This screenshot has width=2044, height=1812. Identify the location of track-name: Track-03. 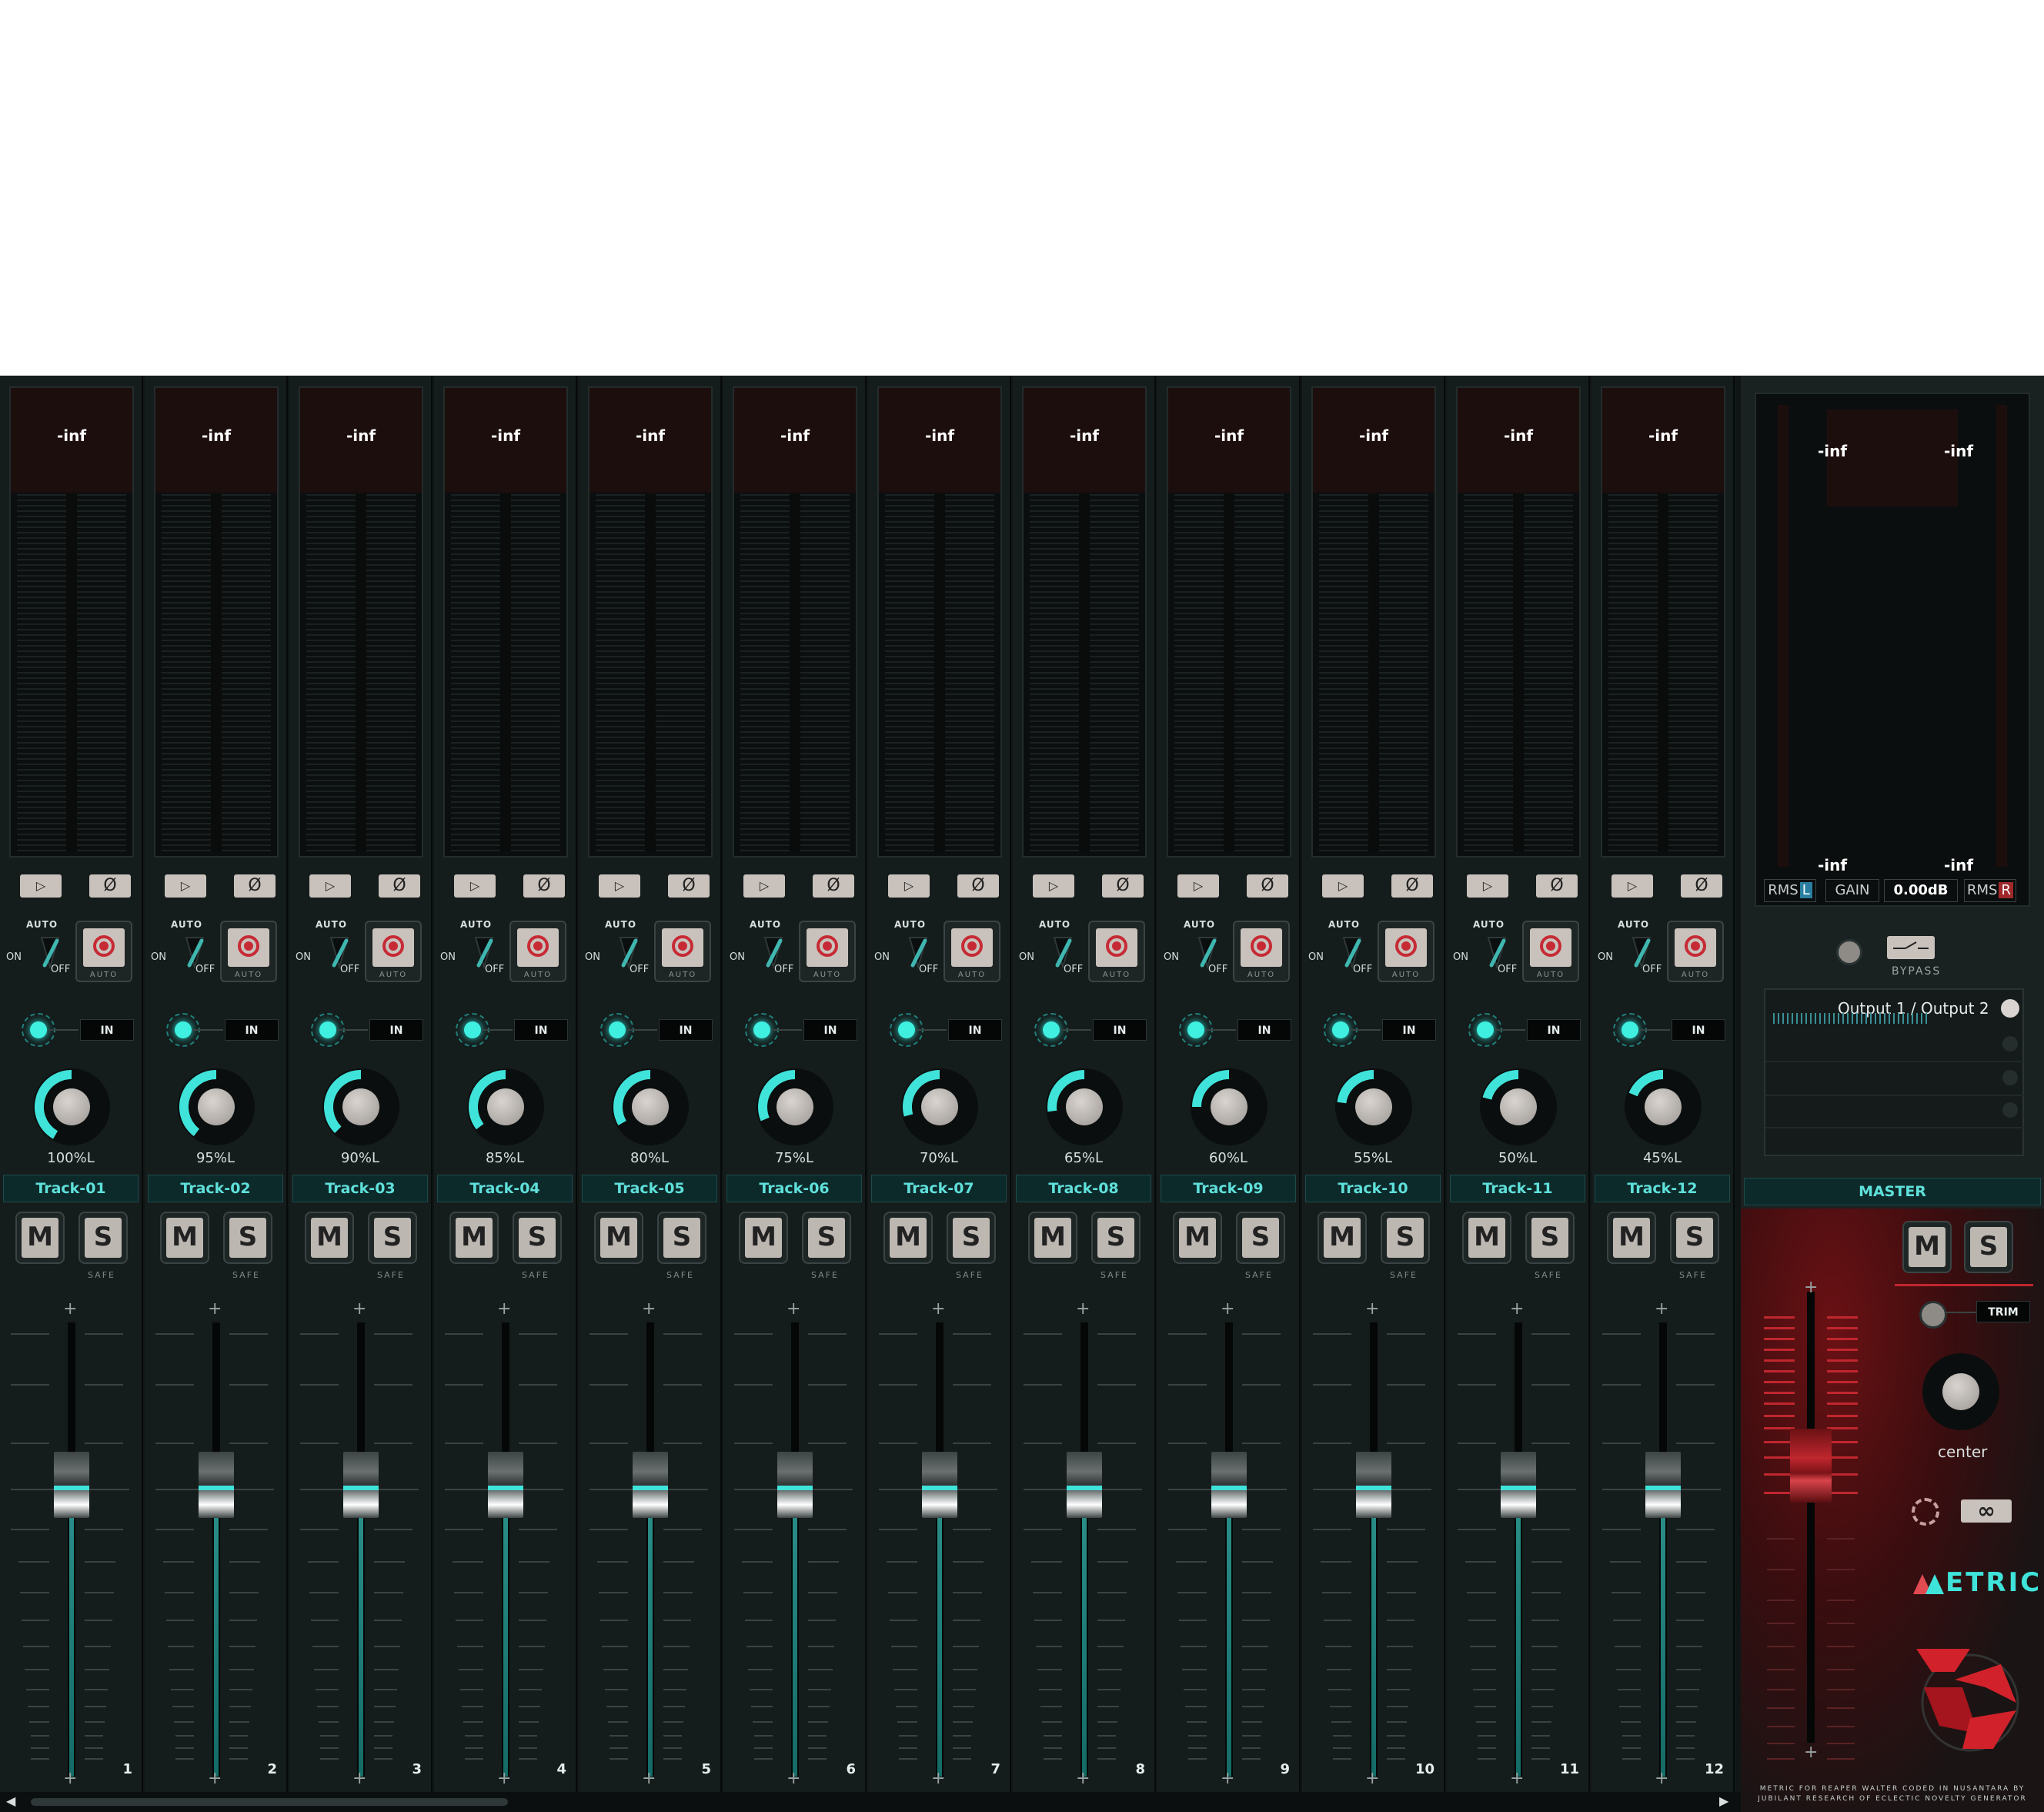
(360, 1188).